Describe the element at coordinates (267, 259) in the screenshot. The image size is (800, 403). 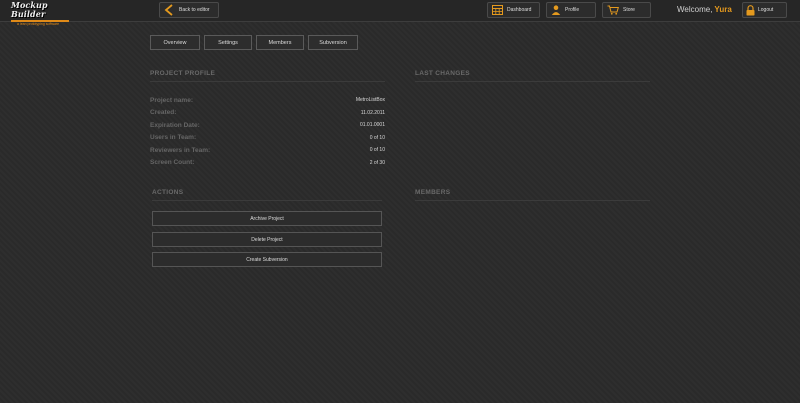
I see `create-subversion-button: Create Subversion` at that location.